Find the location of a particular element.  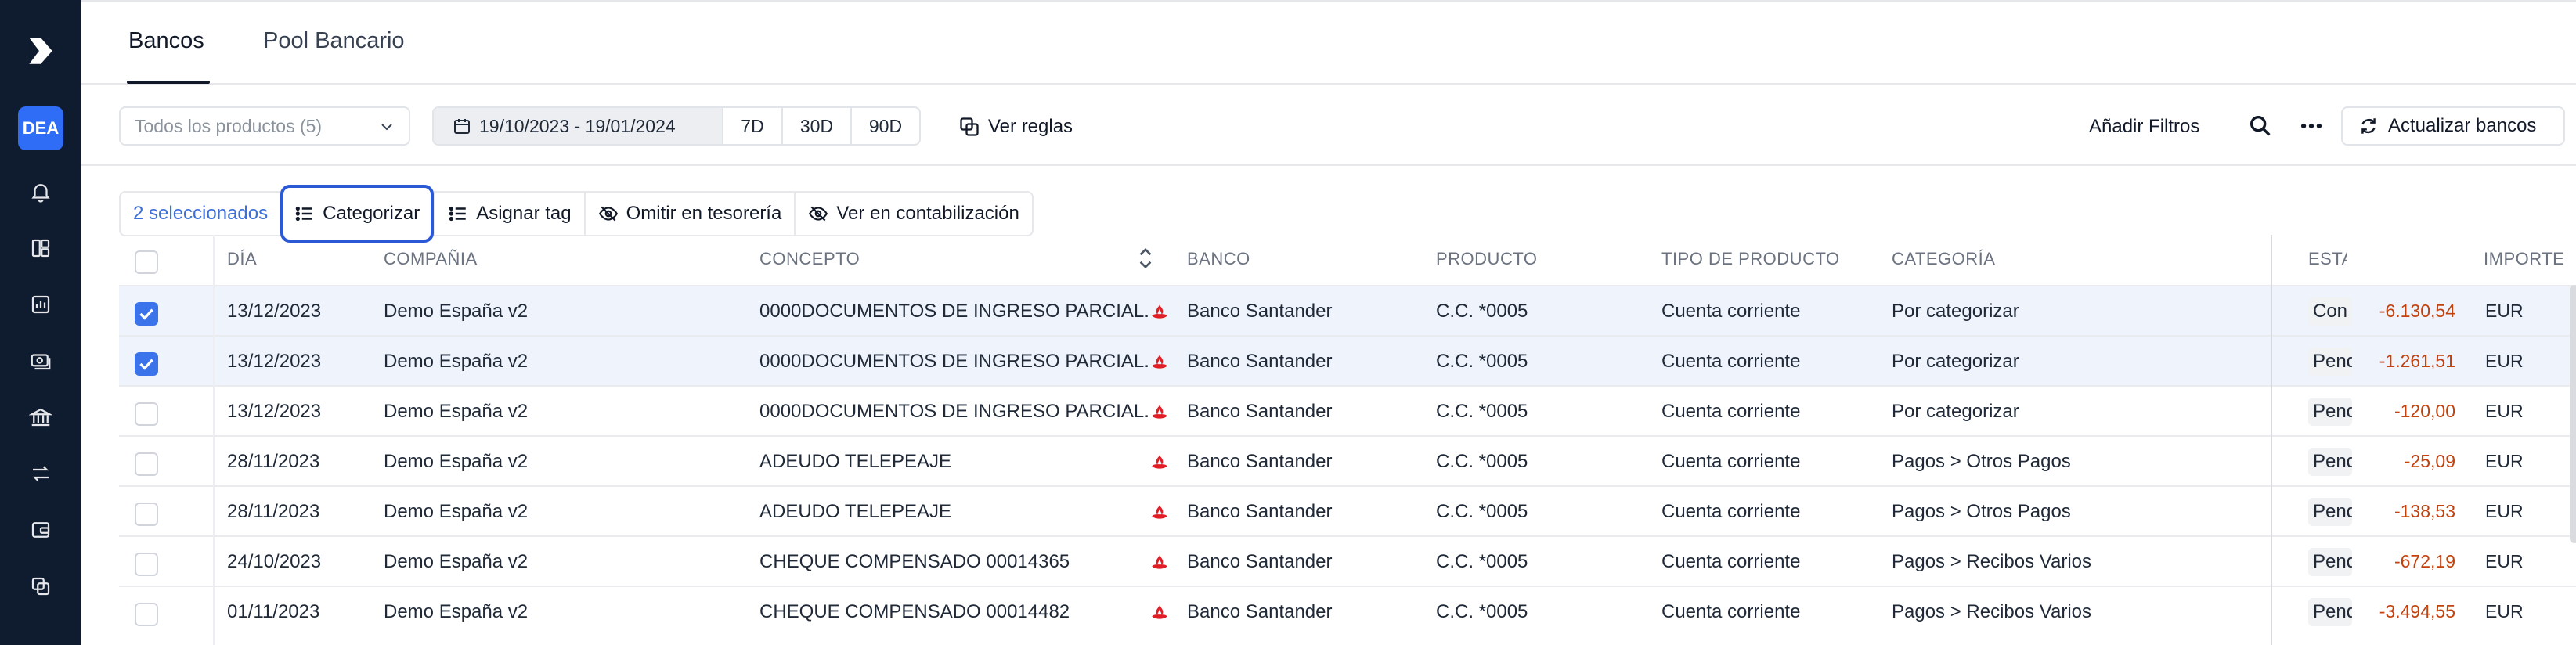

sidebar-item-banks is located at coordinates (40, 418).